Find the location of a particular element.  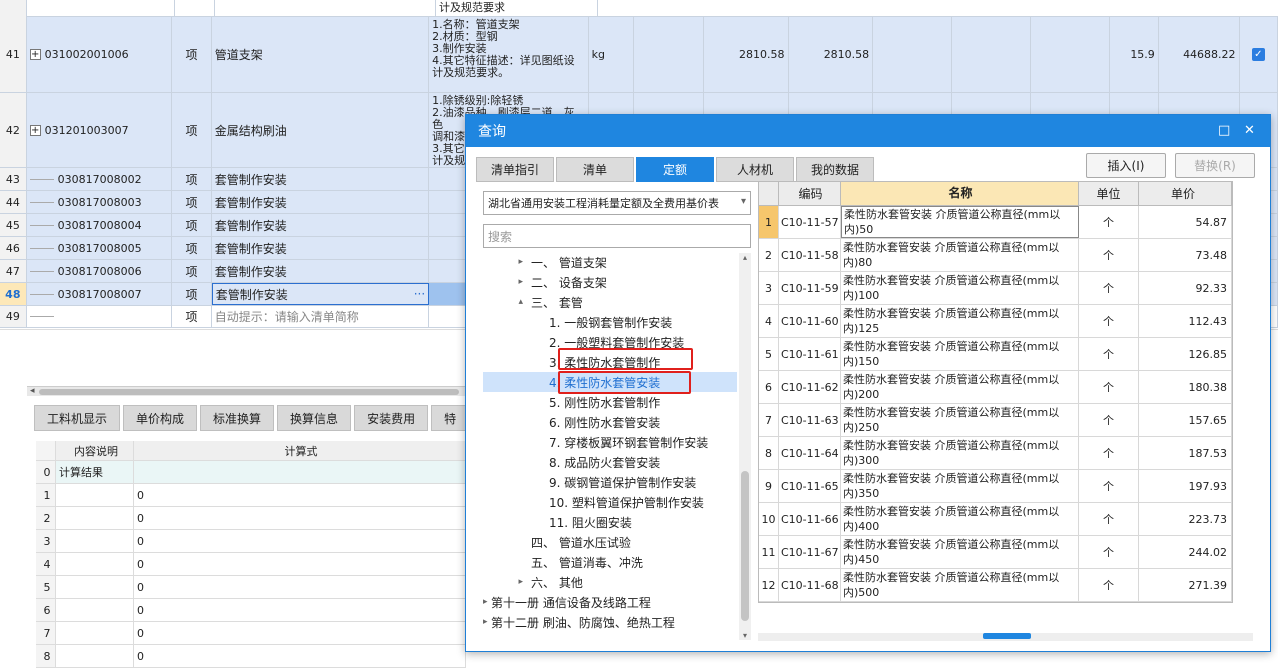

replace-button: 替换(R) is located at coordinates (1215, 165).